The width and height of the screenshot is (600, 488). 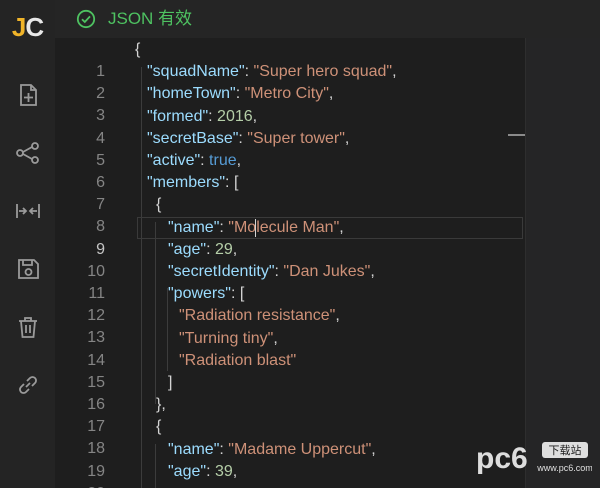 What do you see at coordinates (296, 138) in the screenshot?
I see `json-value: "Super tower"` at bounding box center [296, 138].